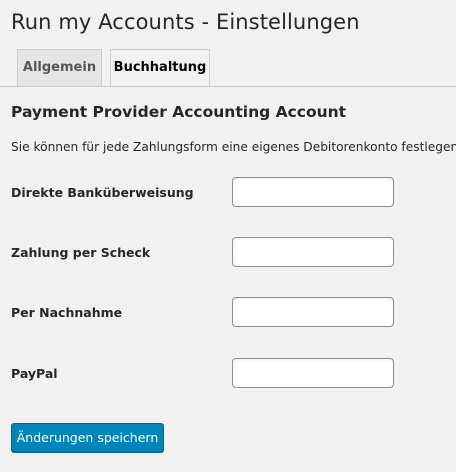 The width and height of the screenshot is (456, 472). I want to click on bank-transfer-label: Direkte Banküberweisung, so click(102, 192).